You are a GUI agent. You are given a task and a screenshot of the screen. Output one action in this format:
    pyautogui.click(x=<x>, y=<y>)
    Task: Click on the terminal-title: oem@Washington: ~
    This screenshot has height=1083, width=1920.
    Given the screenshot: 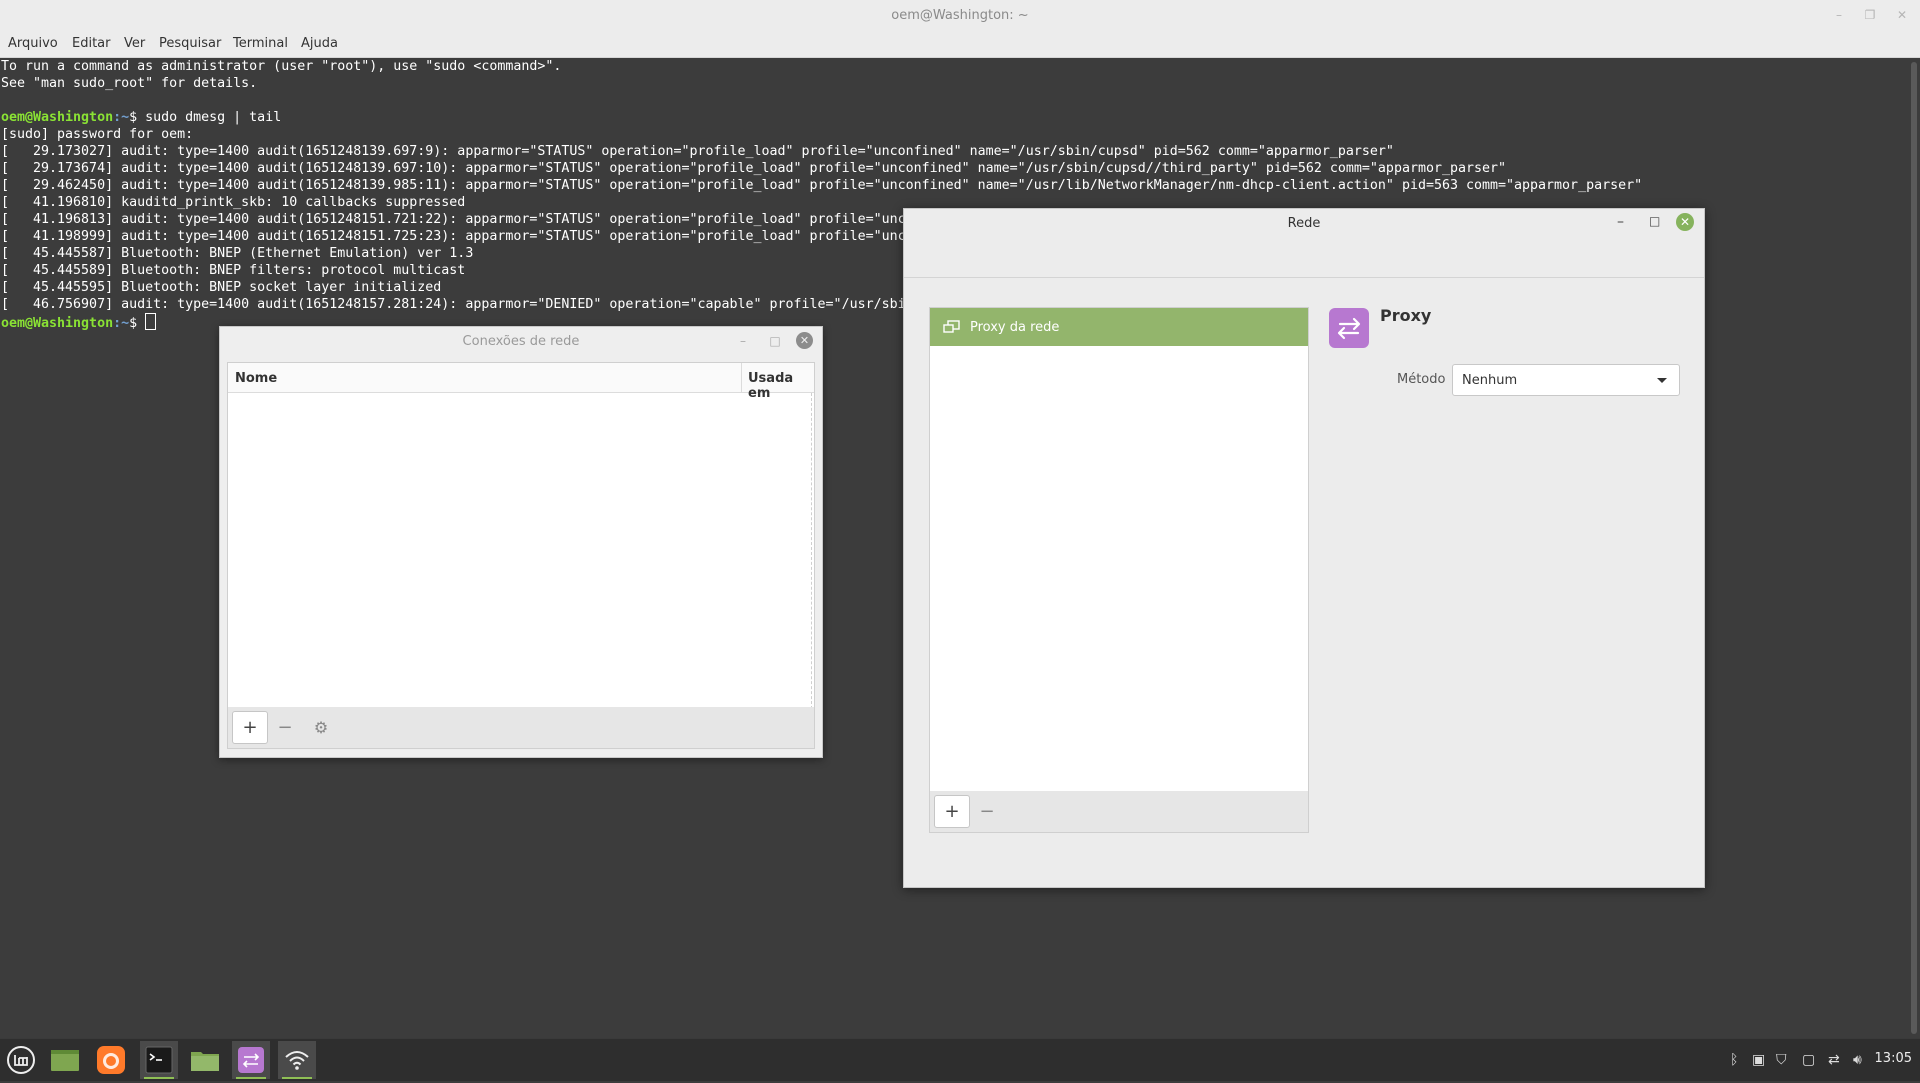 What is the action you would take?
    pyautogui.click(x=960, y=15)
    